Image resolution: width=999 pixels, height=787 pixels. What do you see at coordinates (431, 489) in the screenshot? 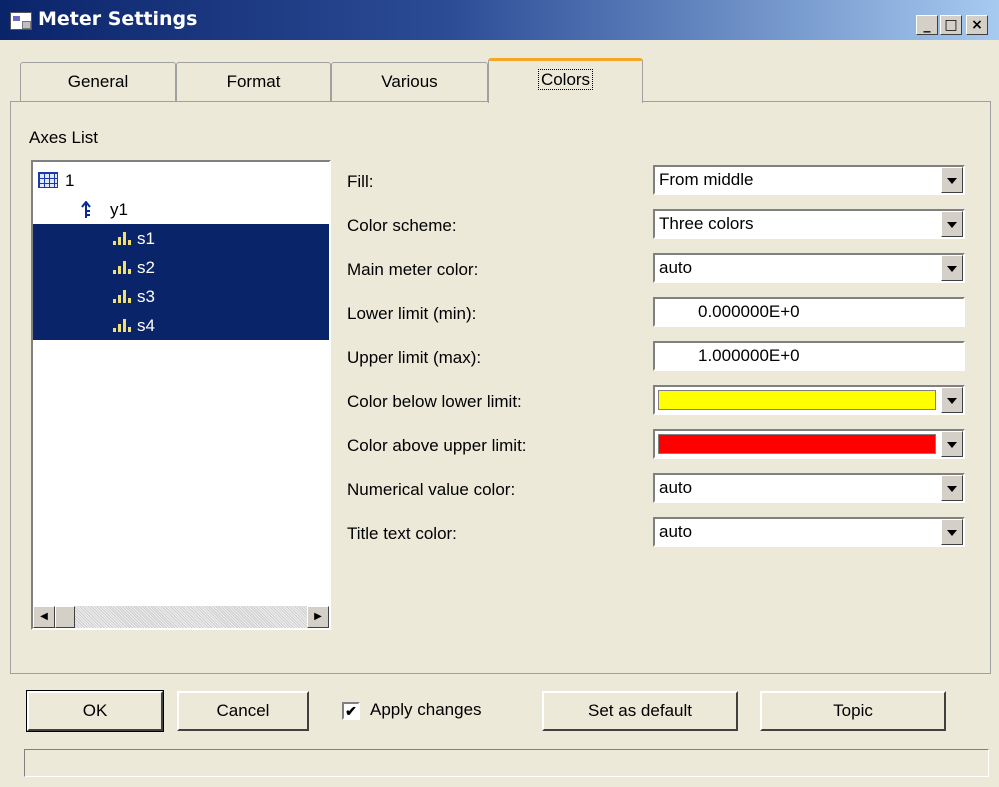
I see `numerical-value-color-label: Numerical value color:` at bounding box center [431, 489].